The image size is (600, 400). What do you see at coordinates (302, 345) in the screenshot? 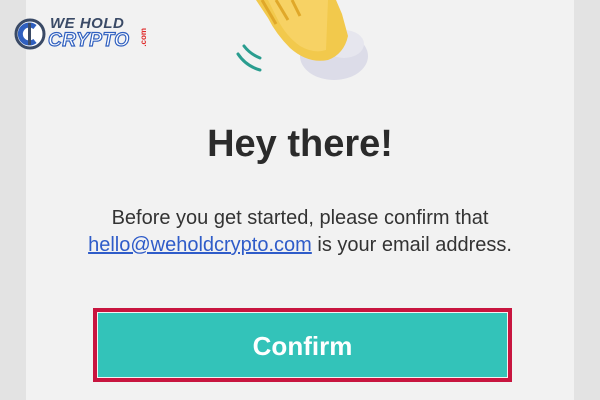
I see `confirm-button: Confirm` at bounding box center [302, 345].